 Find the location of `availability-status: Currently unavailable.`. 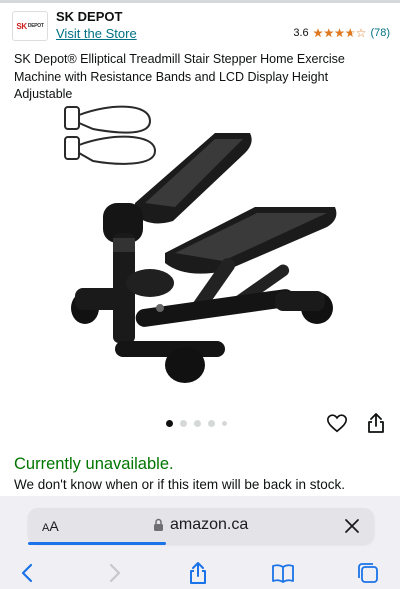

availability-status: Currently unavailable. is located at coordinates (94, 464).